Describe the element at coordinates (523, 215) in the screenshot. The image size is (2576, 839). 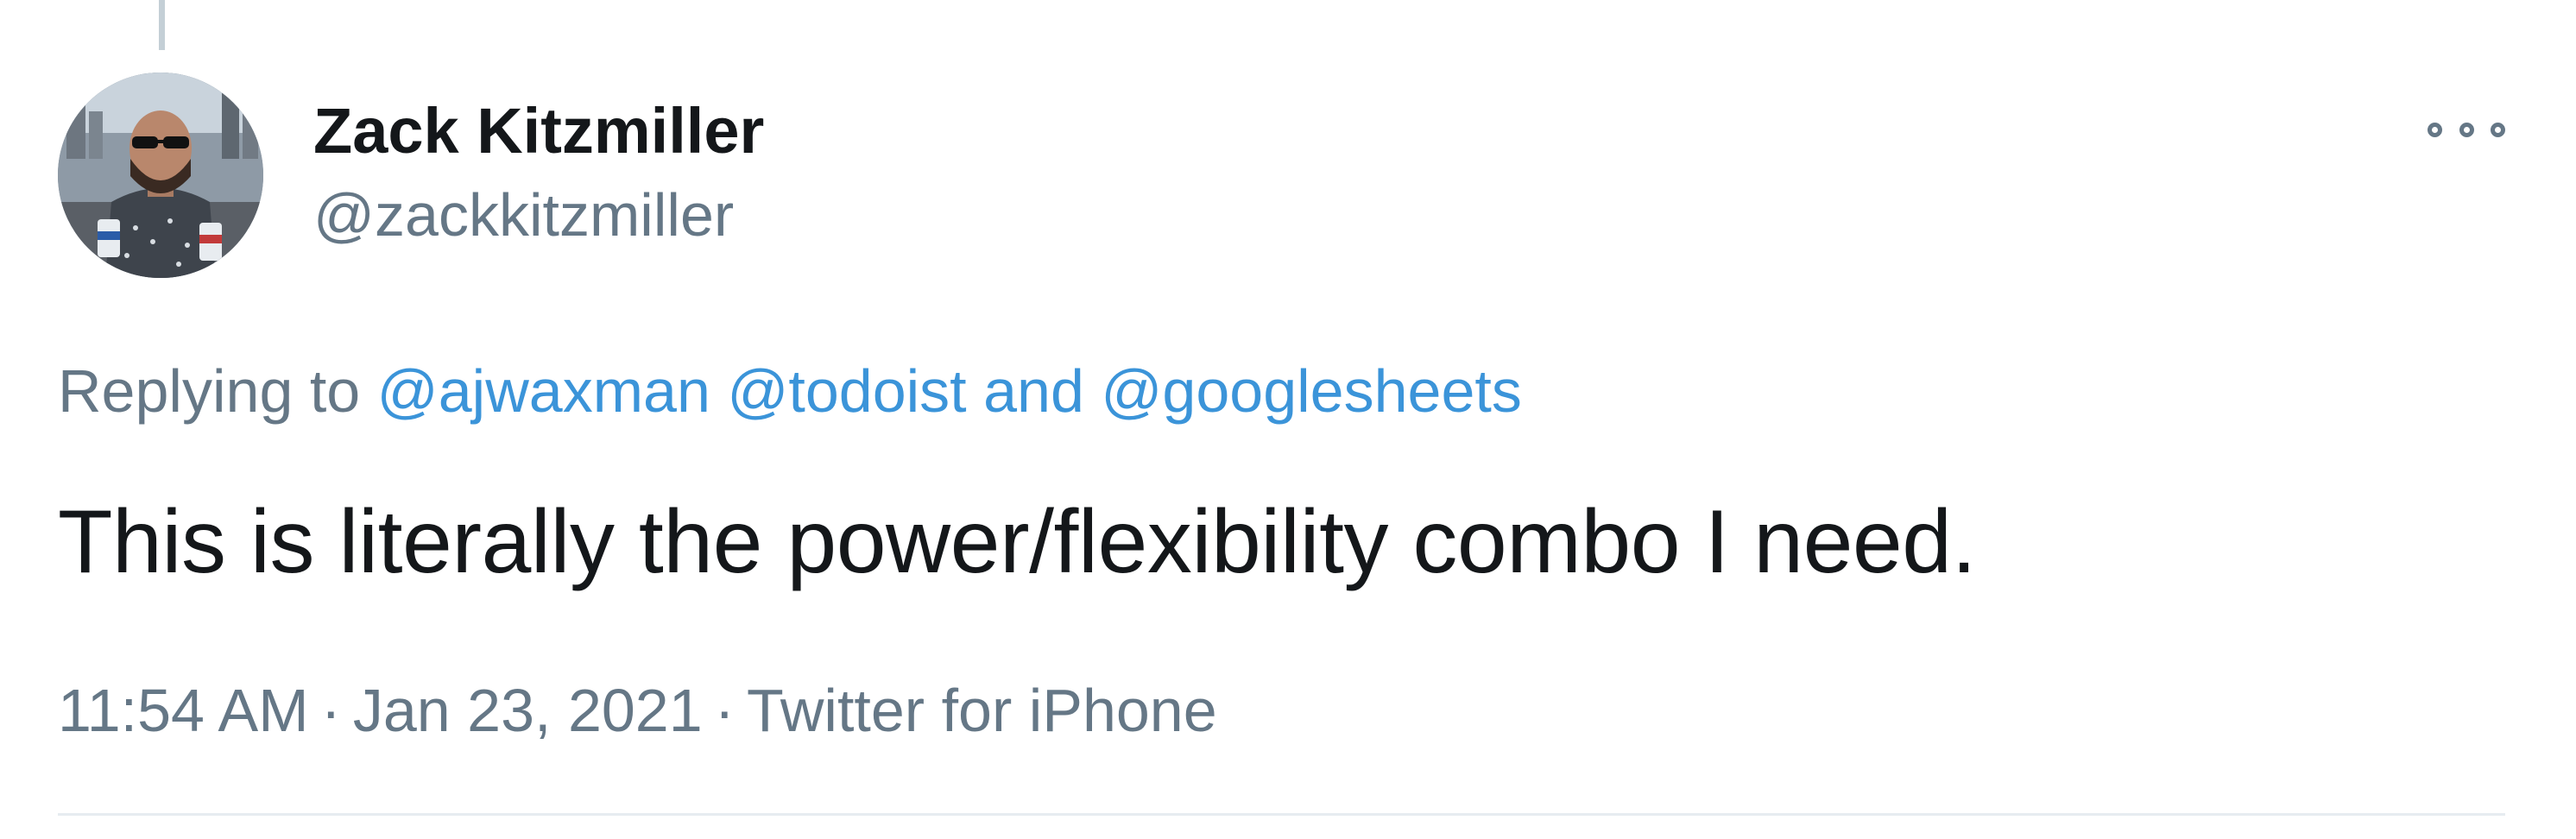
I see `author-handle: @zackkitzmiller` at that location.